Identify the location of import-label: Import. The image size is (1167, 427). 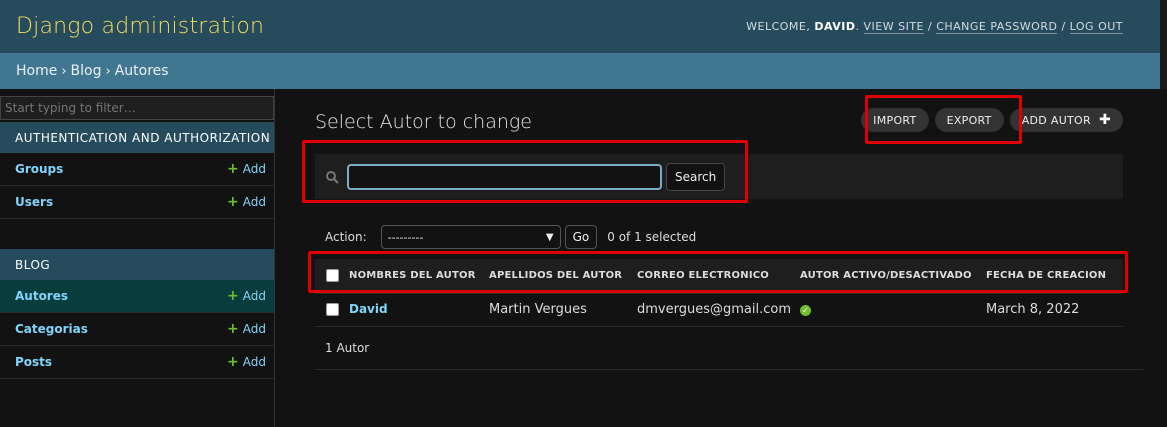
(895, 120).